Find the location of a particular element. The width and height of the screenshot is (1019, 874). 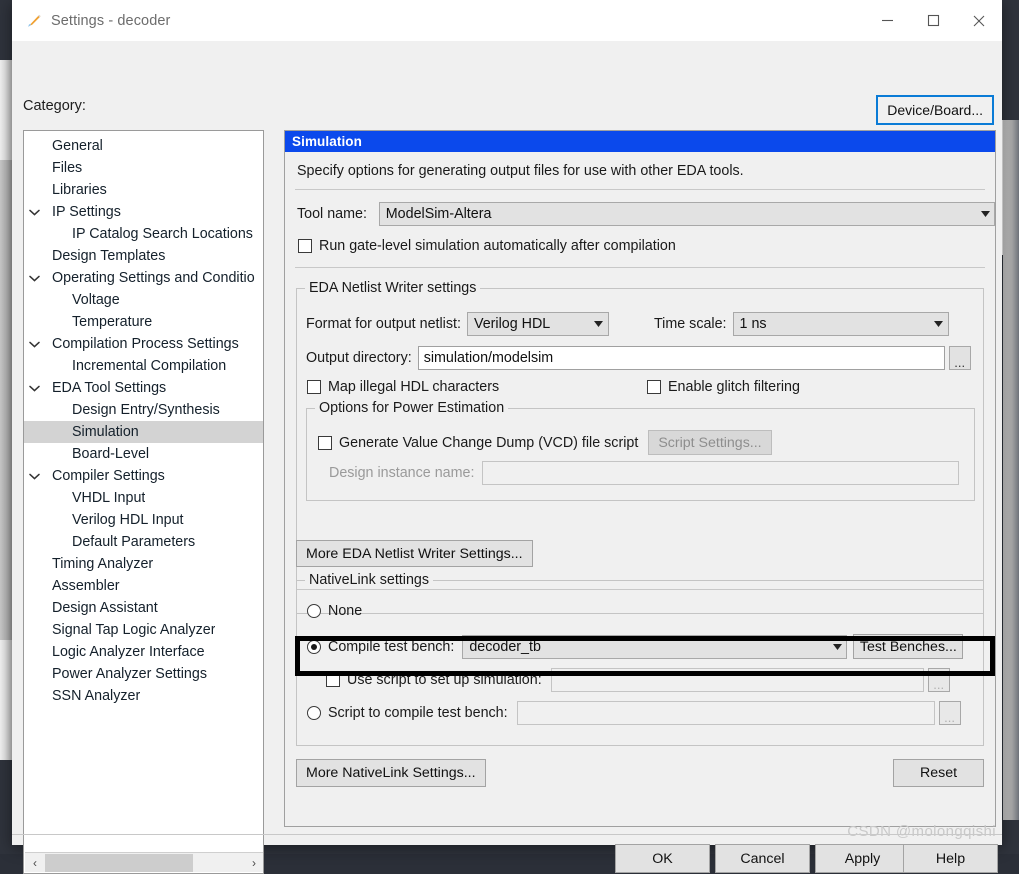

tree-item-label: IP Settings is located at coordinates (86, 212).